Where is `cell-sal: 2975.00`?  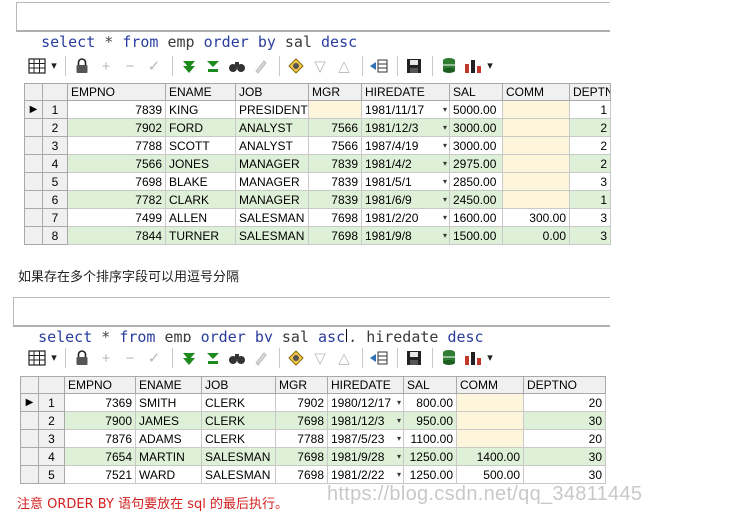 cell-sal: 2975.00 is located at coordinates (476, 163).